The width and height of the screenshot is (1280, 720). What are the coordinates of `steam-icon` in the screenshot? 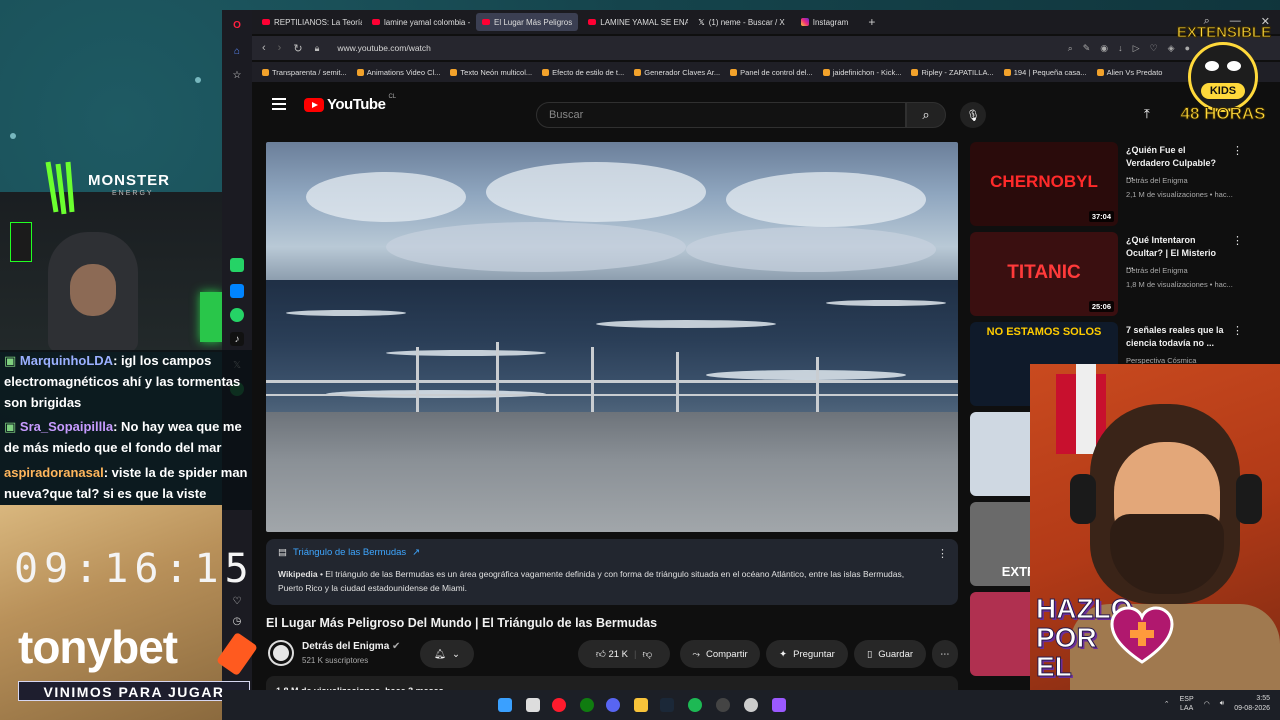 It's located at (667, 705).